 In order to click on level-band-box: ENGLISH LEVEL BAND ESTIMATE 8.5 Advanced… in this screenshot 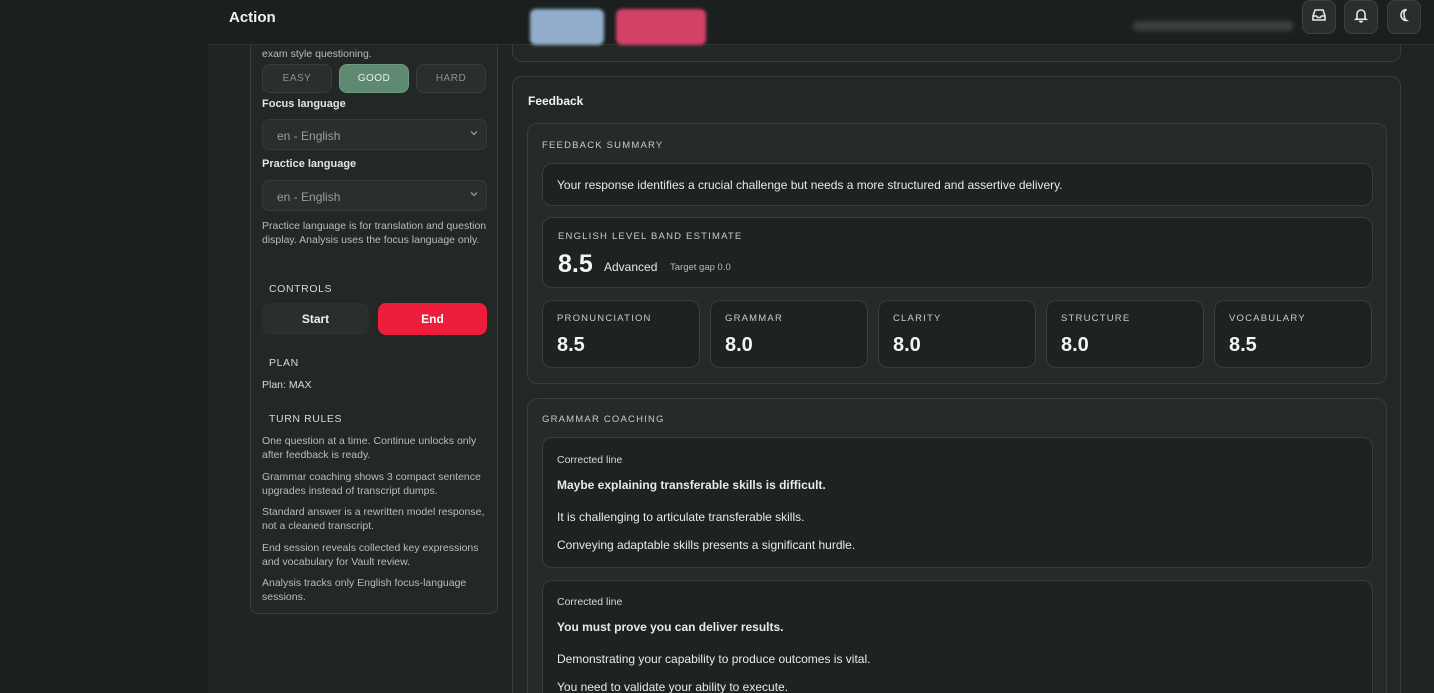, I will do `click(957, 252)`.